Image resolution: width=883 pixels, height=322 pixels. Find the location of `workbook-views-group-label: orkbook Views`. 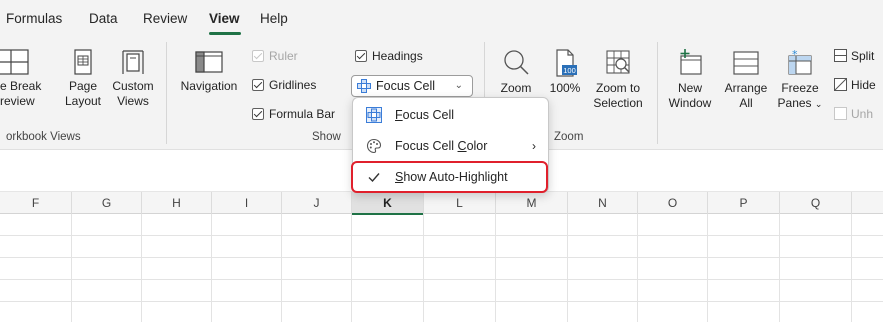

workbook-views-group-label: orkbook Views is located at coordinates (43, 137).